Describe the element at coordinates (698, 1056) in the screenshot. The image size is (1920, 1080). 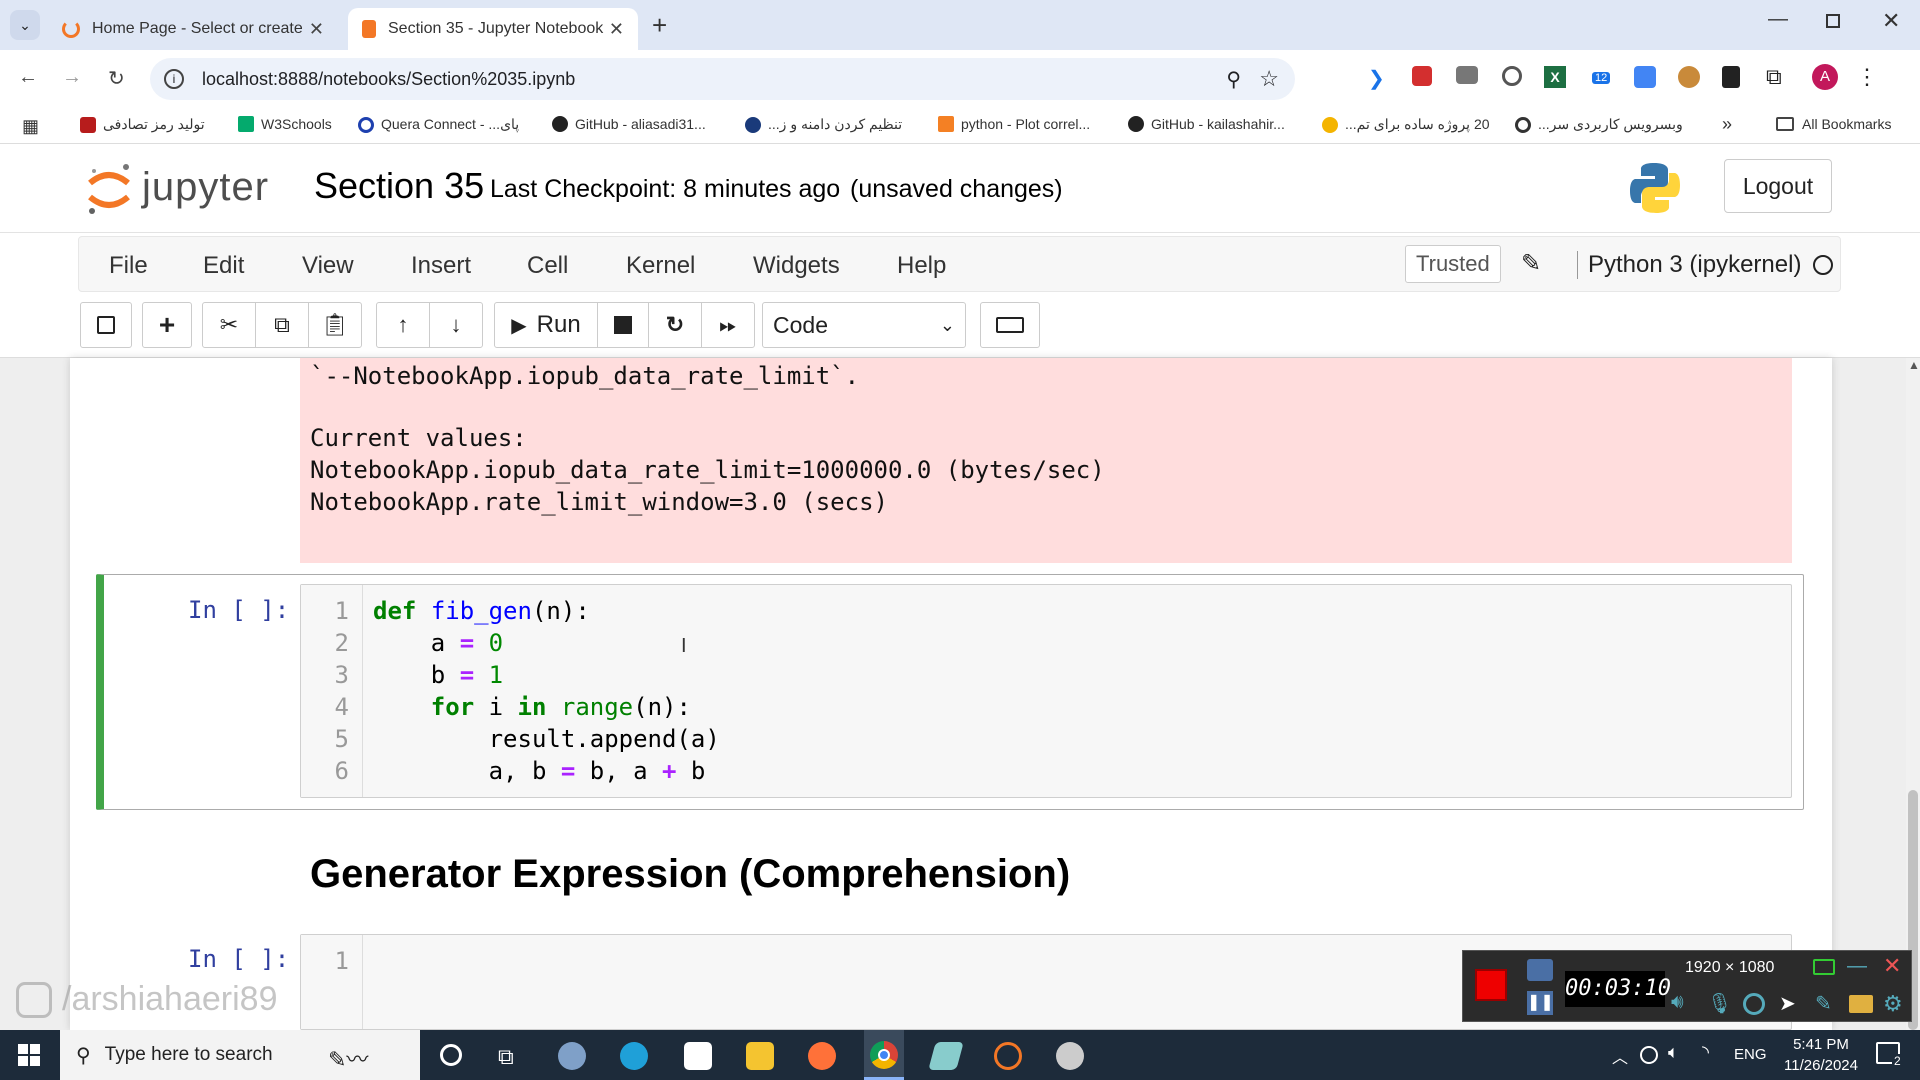
I see `store-icon` at that location.